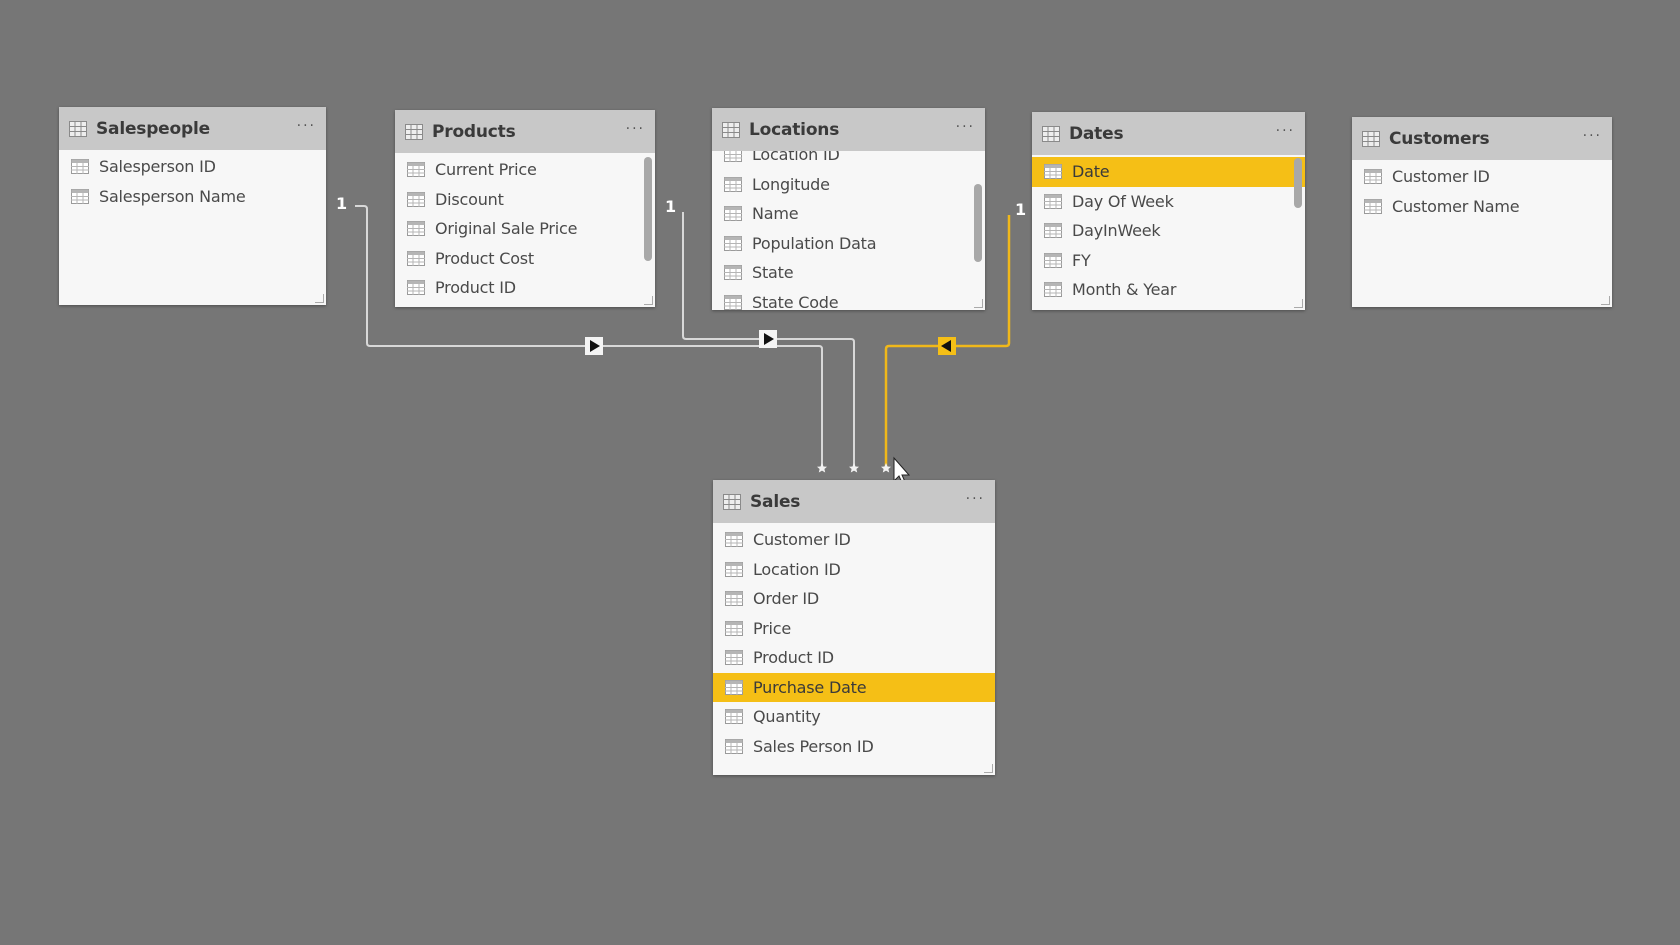 The width and height of the screenshot is (1680, 945). I want to click on field-name: Customer ID, so click(1441, 177).